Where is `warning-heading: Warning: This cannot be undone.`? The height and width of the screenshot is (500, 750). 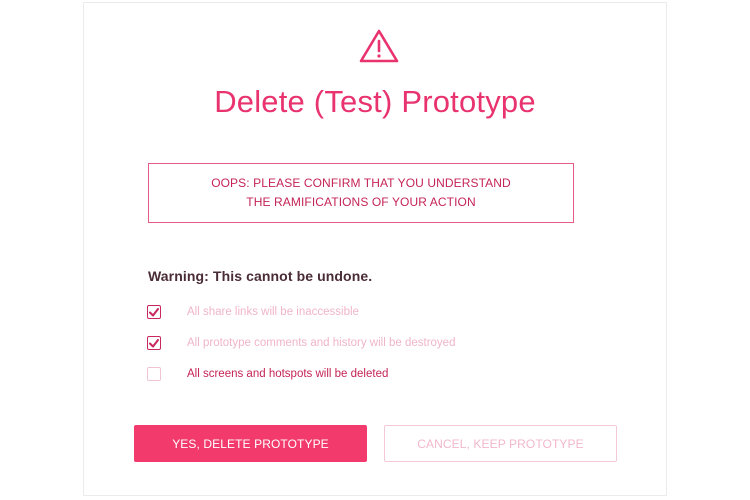
warning-heading: Warning: This cannot be undone. is located at coordinates (260, 276).